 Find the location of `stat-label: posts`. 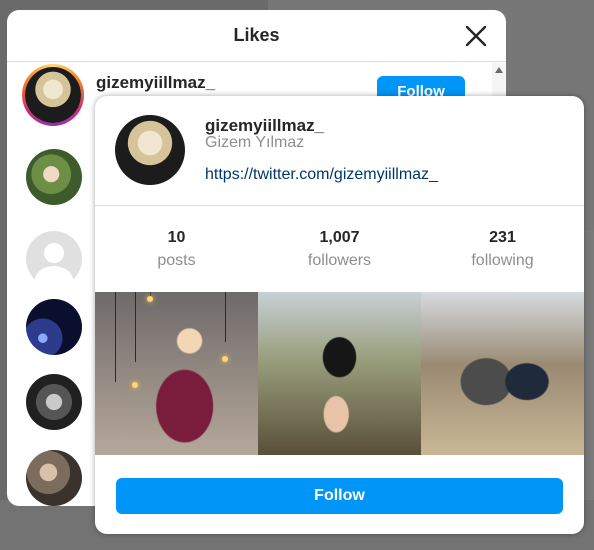

stat-label: posts is located at coordinates (176, 260).